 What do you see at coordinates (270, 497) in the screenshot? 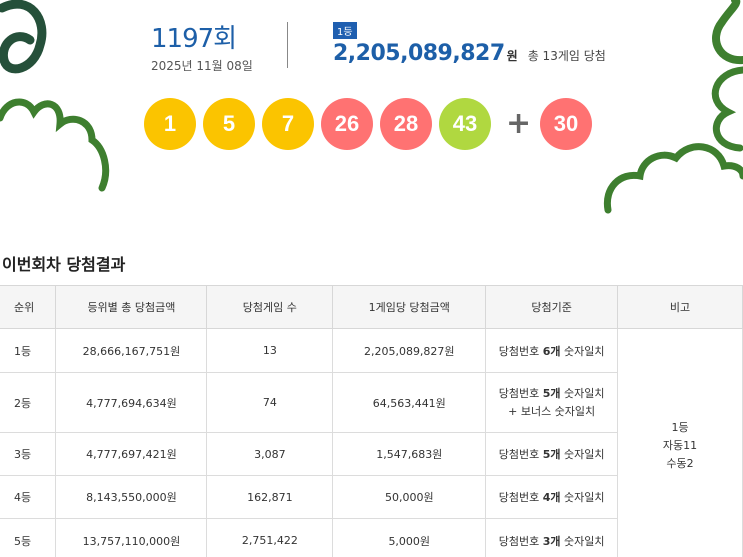
I see `games-cell: 162,871` at bounding box center [270, 497].